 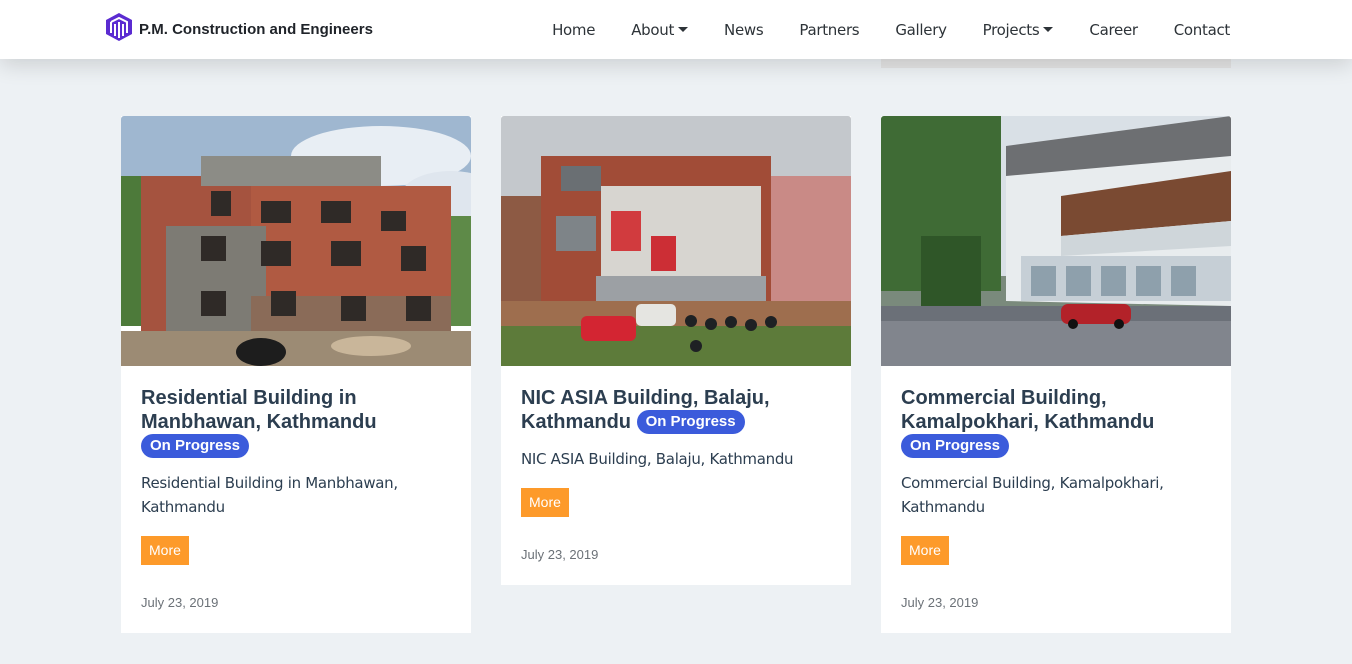 What do you see at coordinates (256, 29) in the screenshot?
I see `brand-name: P.M. Construction and Engineers` at bounding box center [256, 29].